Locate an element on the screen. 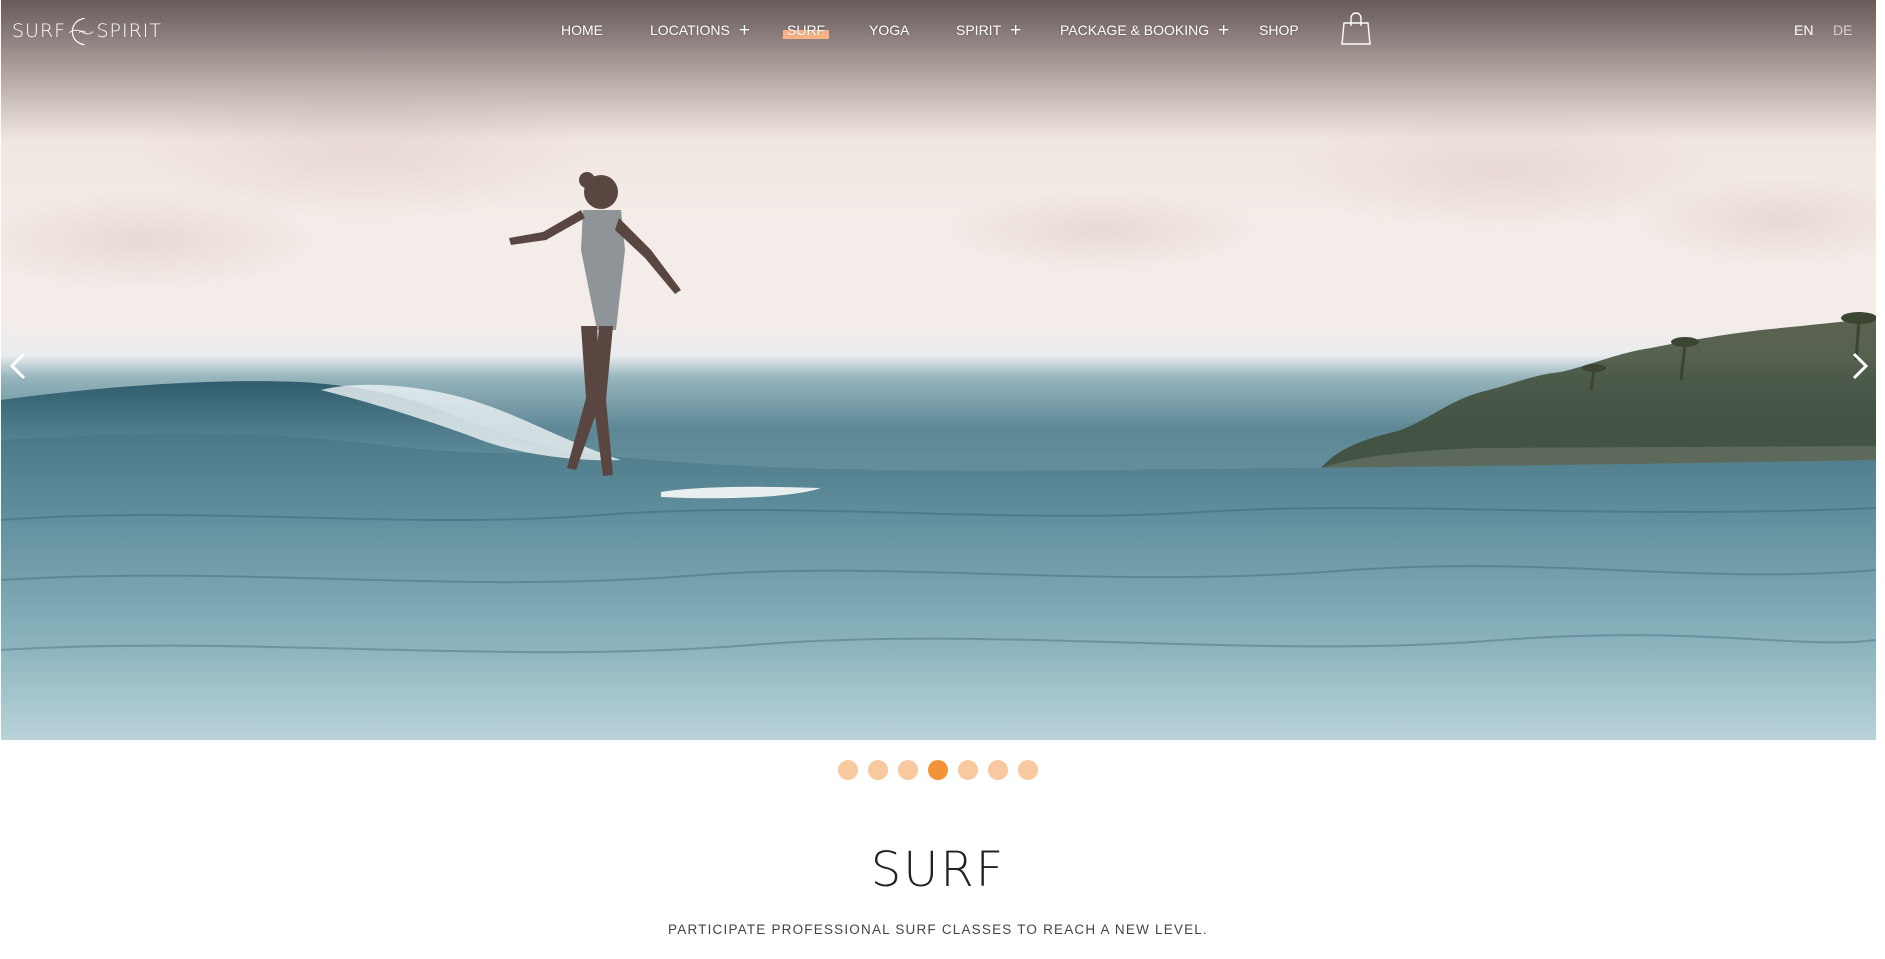 This screenshot has width=1885, height=959. nav-item-yoga: YOGA is located at coordinates (889, 30).